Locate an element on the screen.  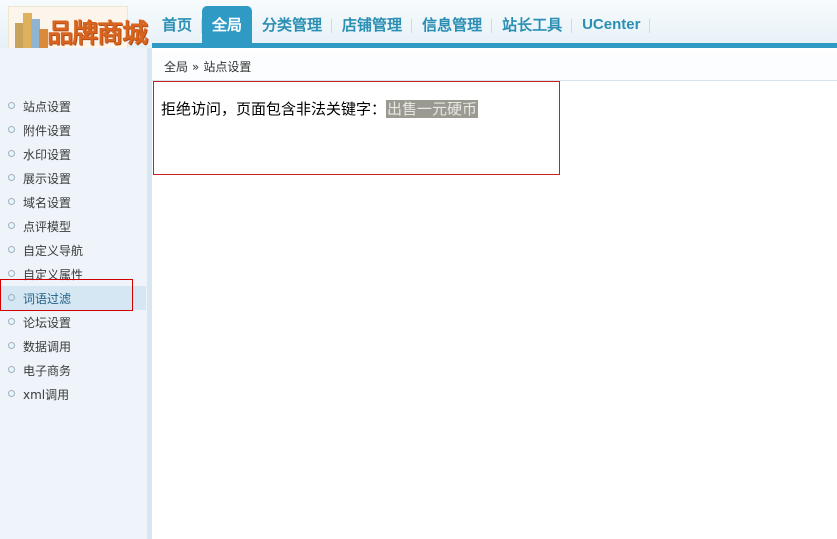
nav-tab-store: 店铺管理 is located at coordinates (372, 24).